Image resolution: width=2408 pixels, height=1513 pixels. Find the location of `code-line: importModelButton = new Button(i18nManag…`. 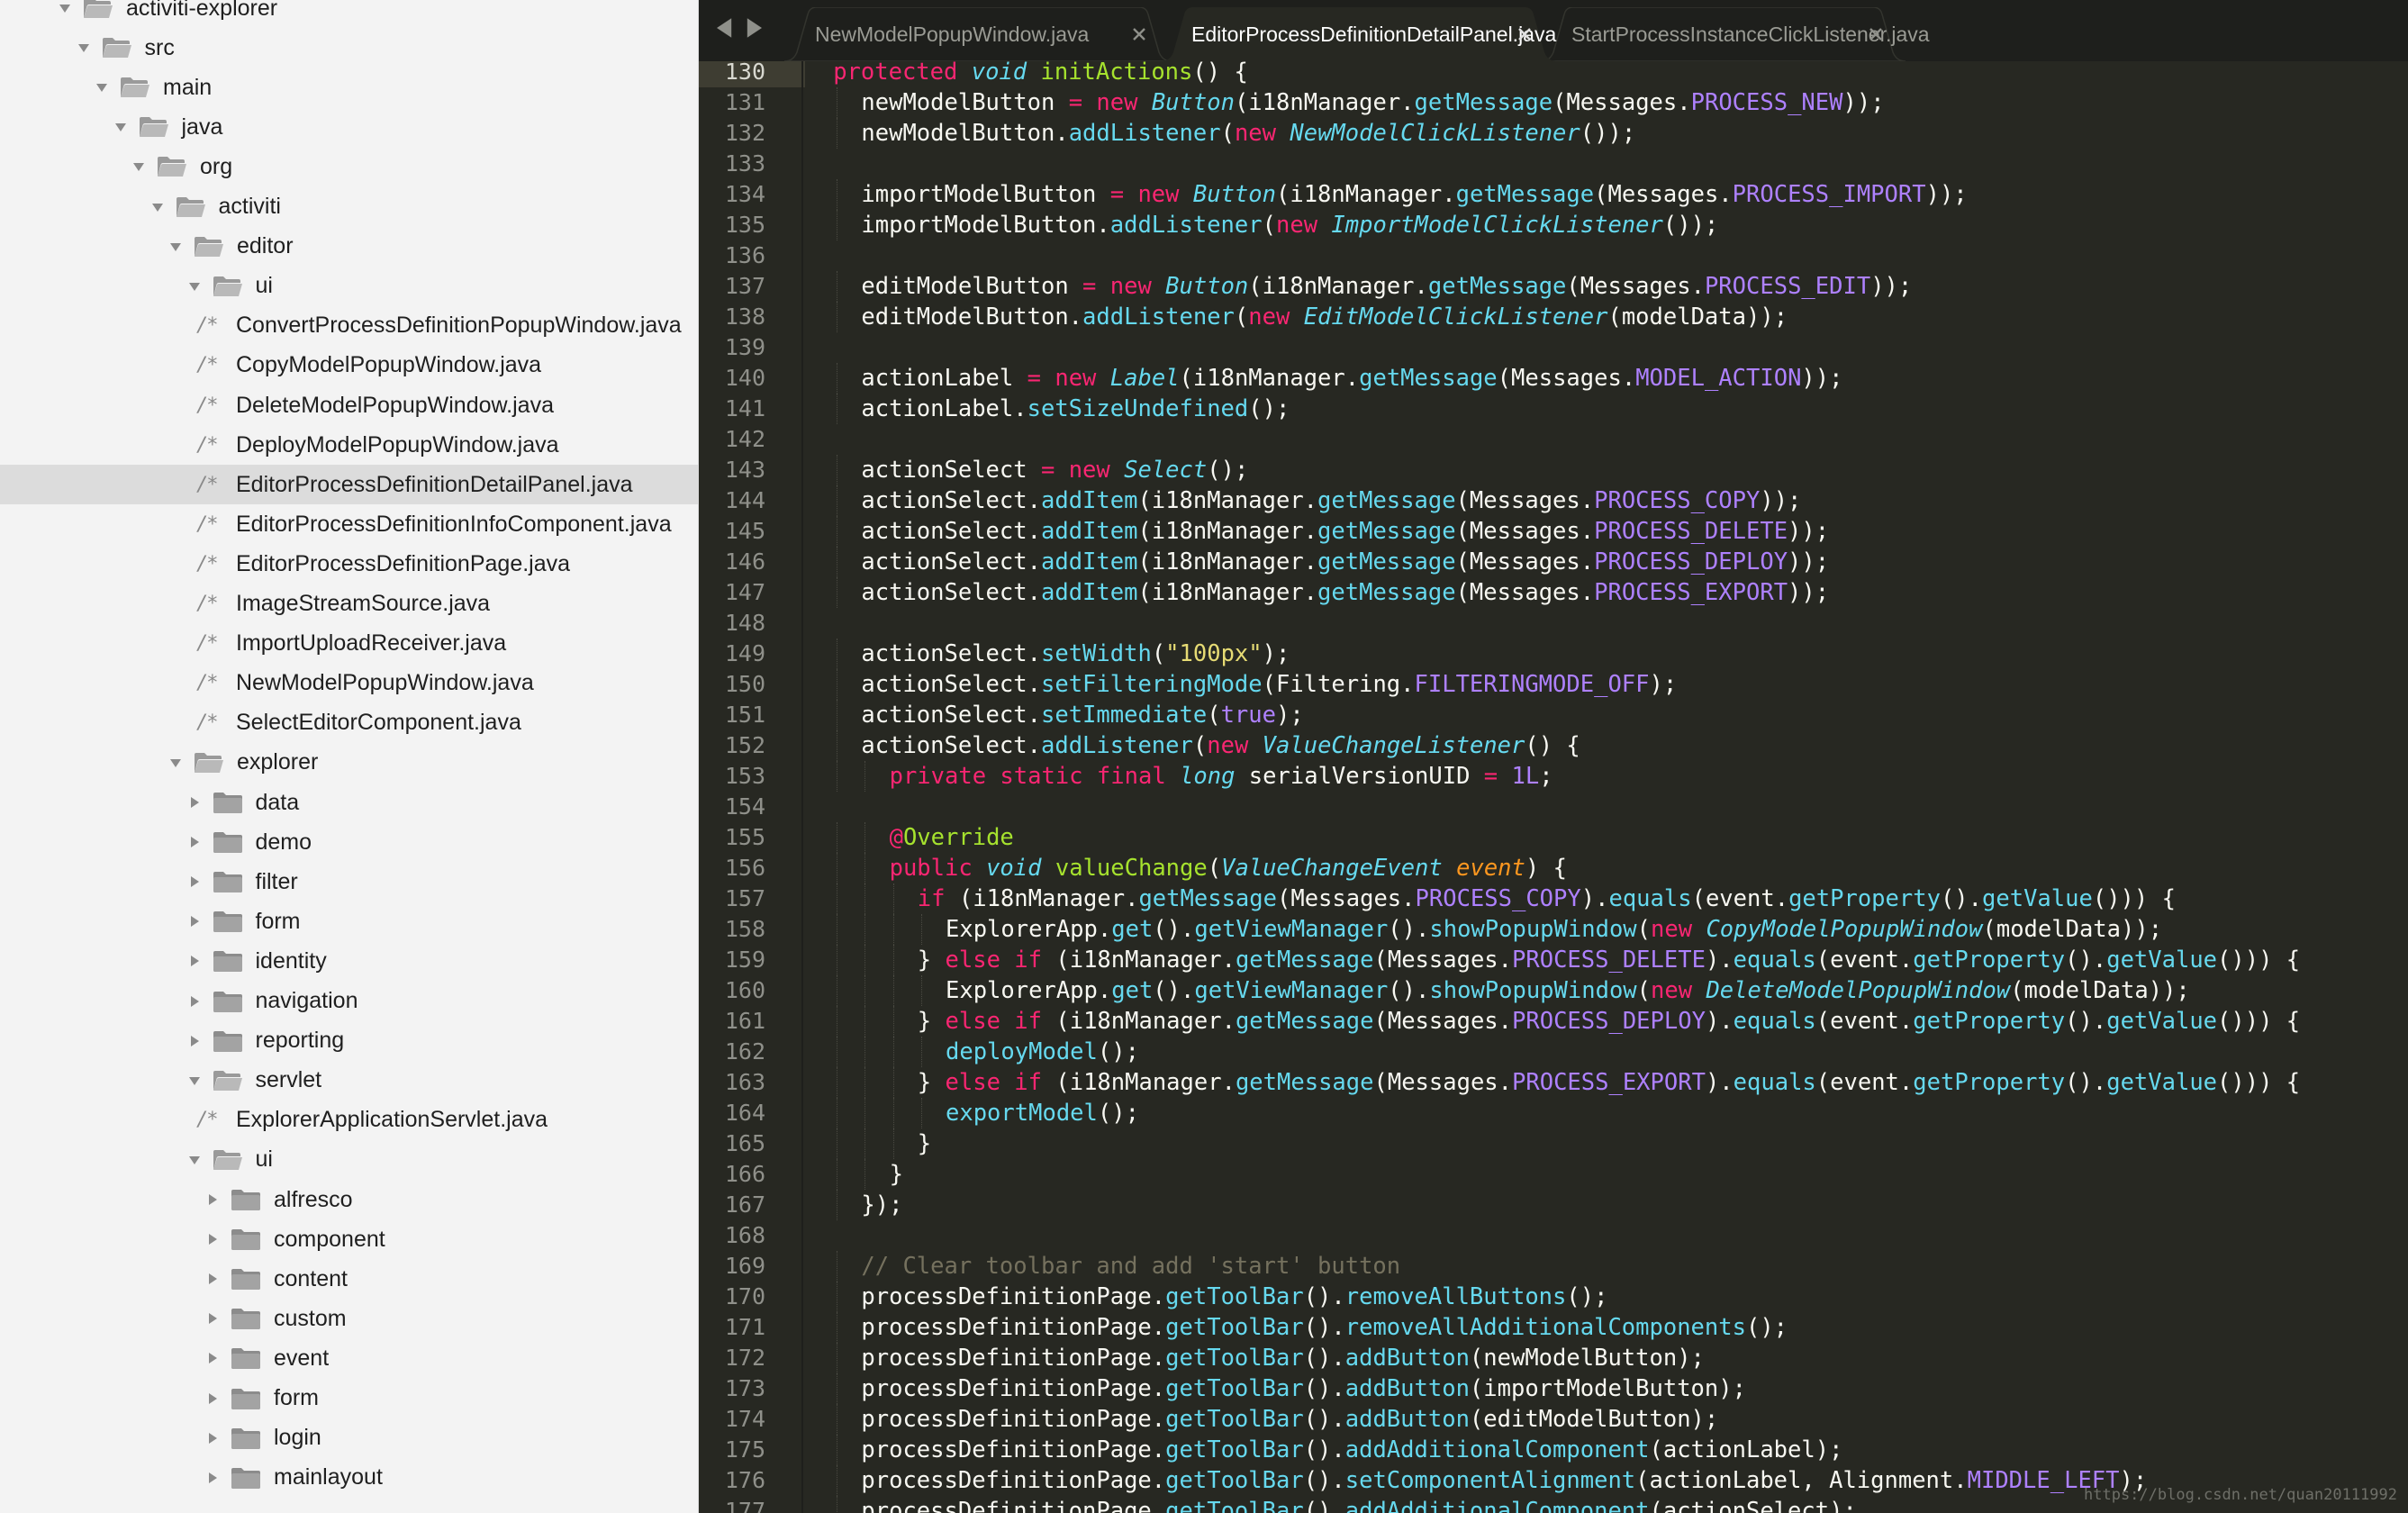

code-line: importModelButton = new Button(i18nManag… is located at coordinates (1414, 194).